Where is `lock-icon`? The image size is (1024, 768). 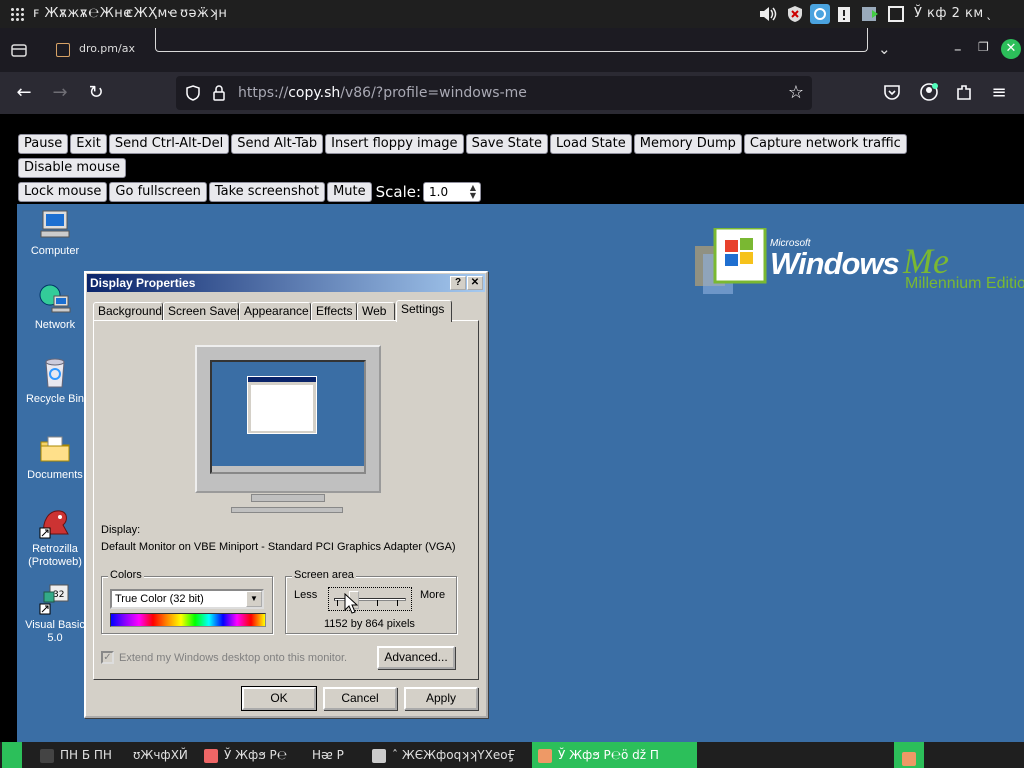
lock-icon is located at coordinates (219, 95).